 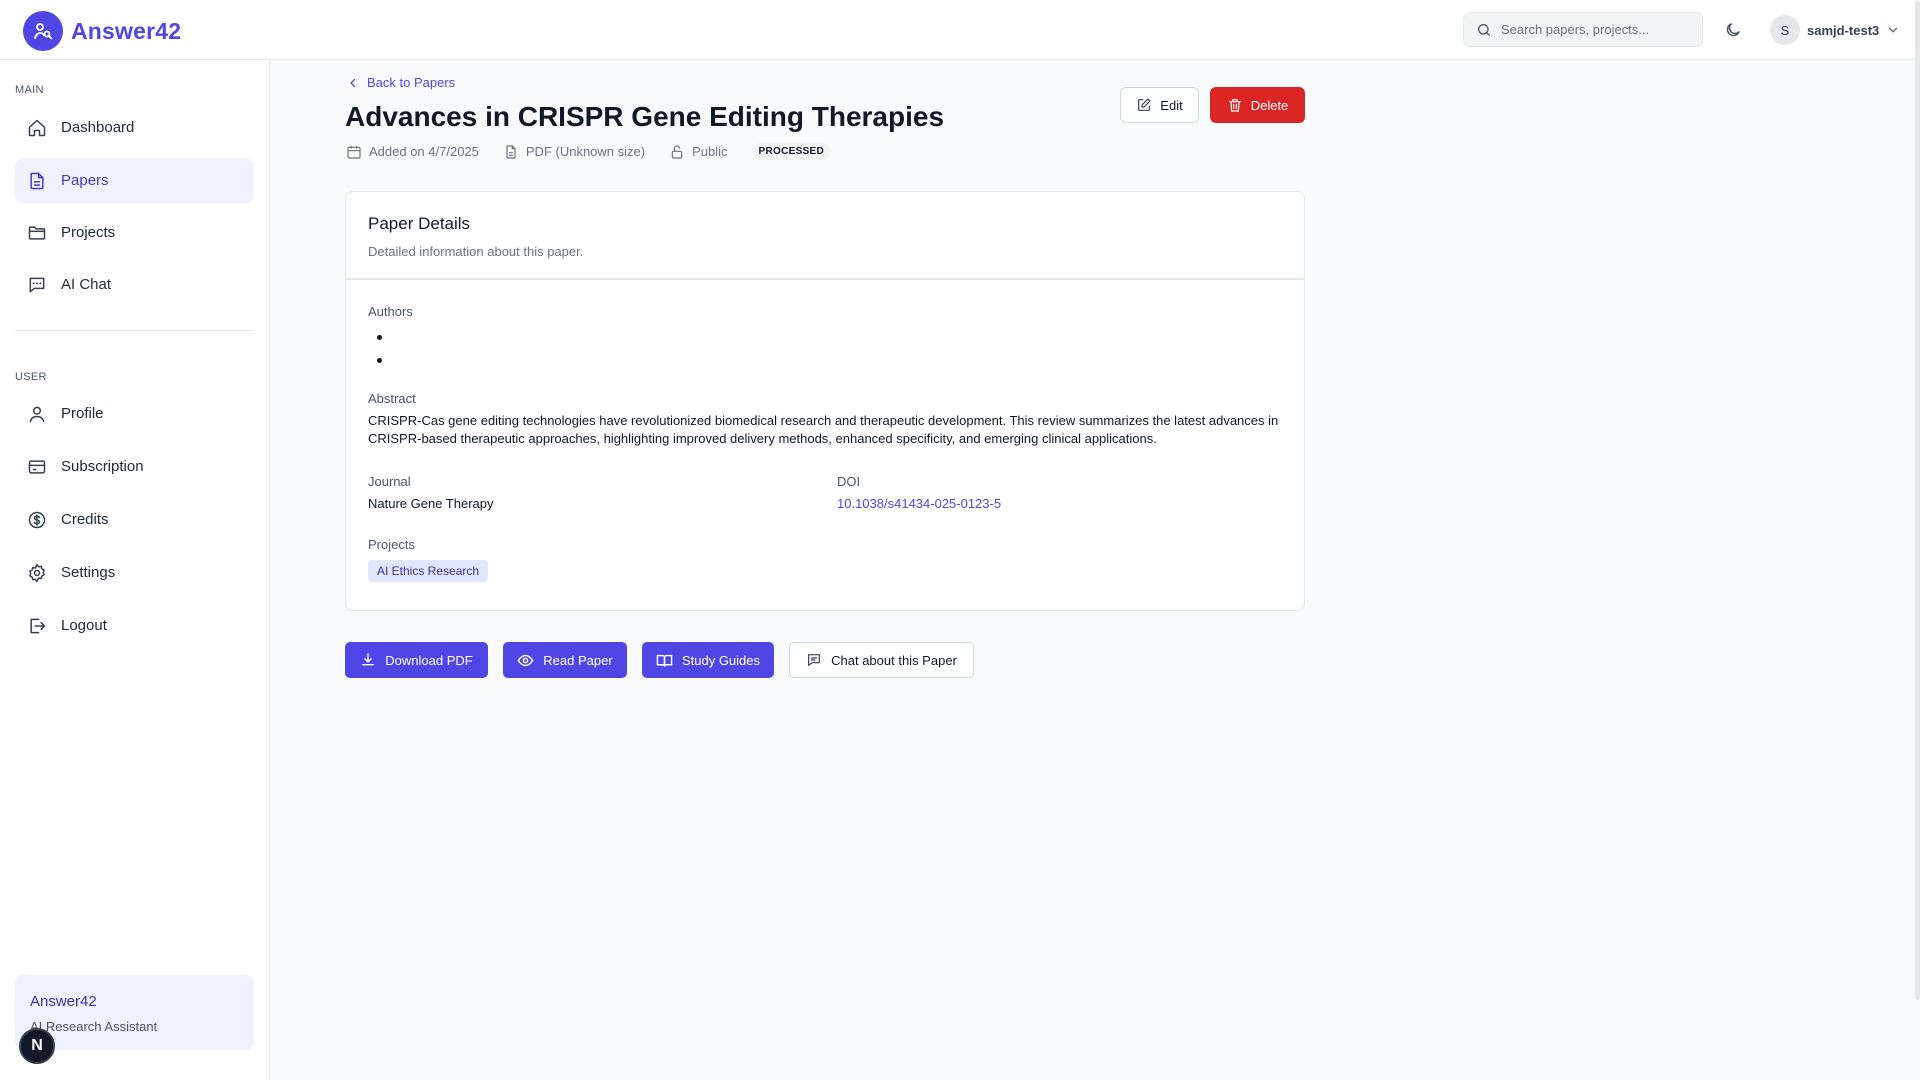 What do you see at coordinates (37, 1046) in the screenshot?
I see `dev-tools-badge: N` at bounding box center [37, 1046].